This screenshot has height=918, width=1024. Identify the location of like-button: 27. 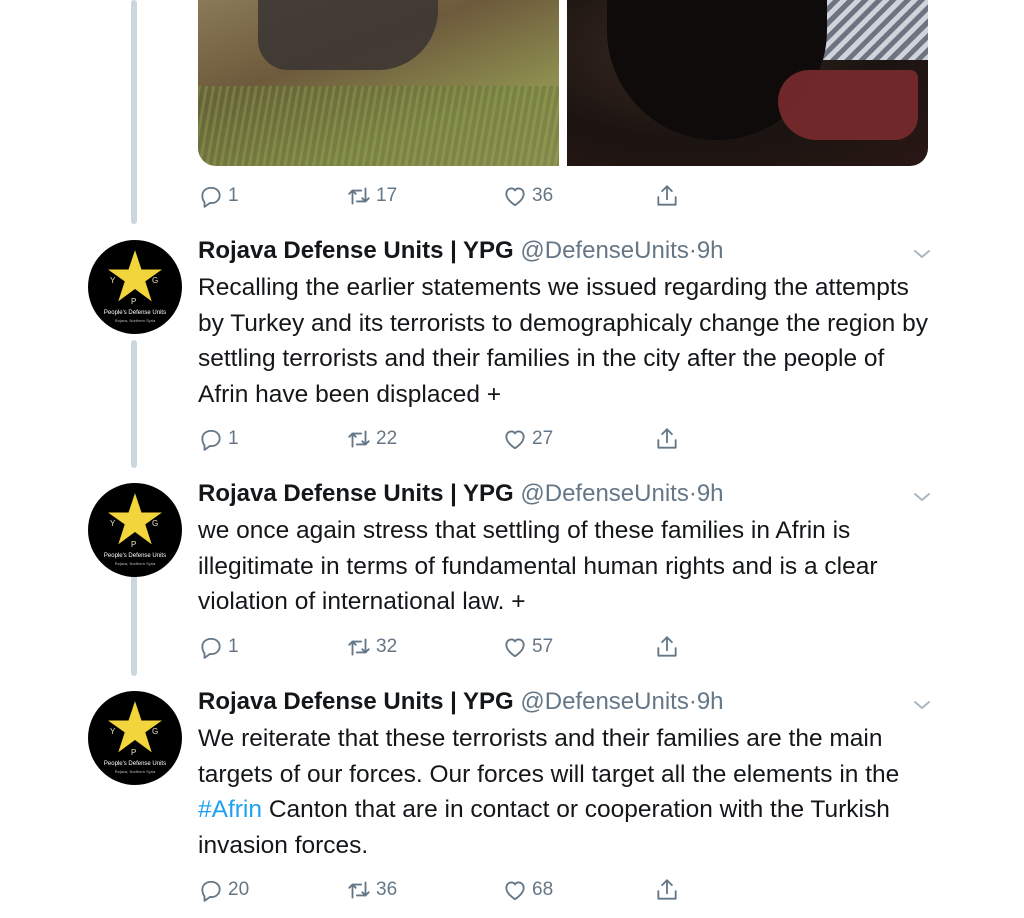
(527, 439).